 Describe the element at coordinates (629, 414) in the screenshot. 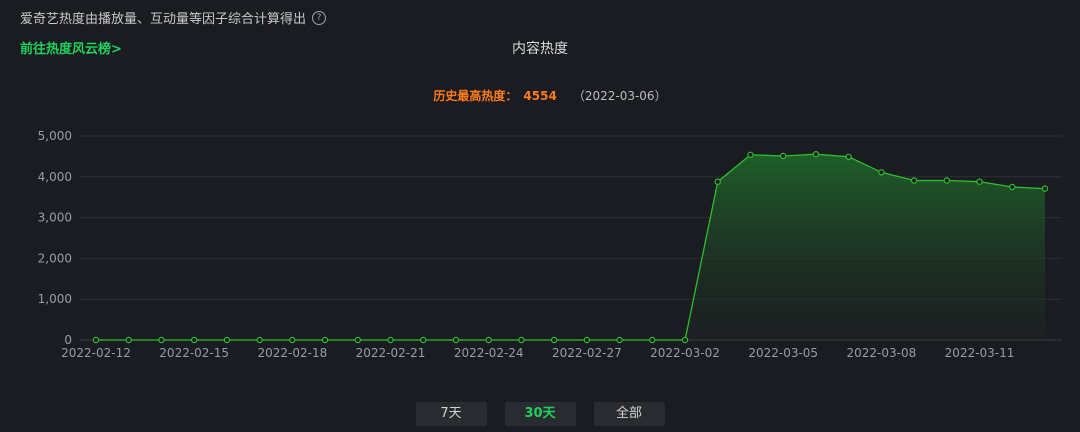

I see `range-all-button: 全部` at that location.